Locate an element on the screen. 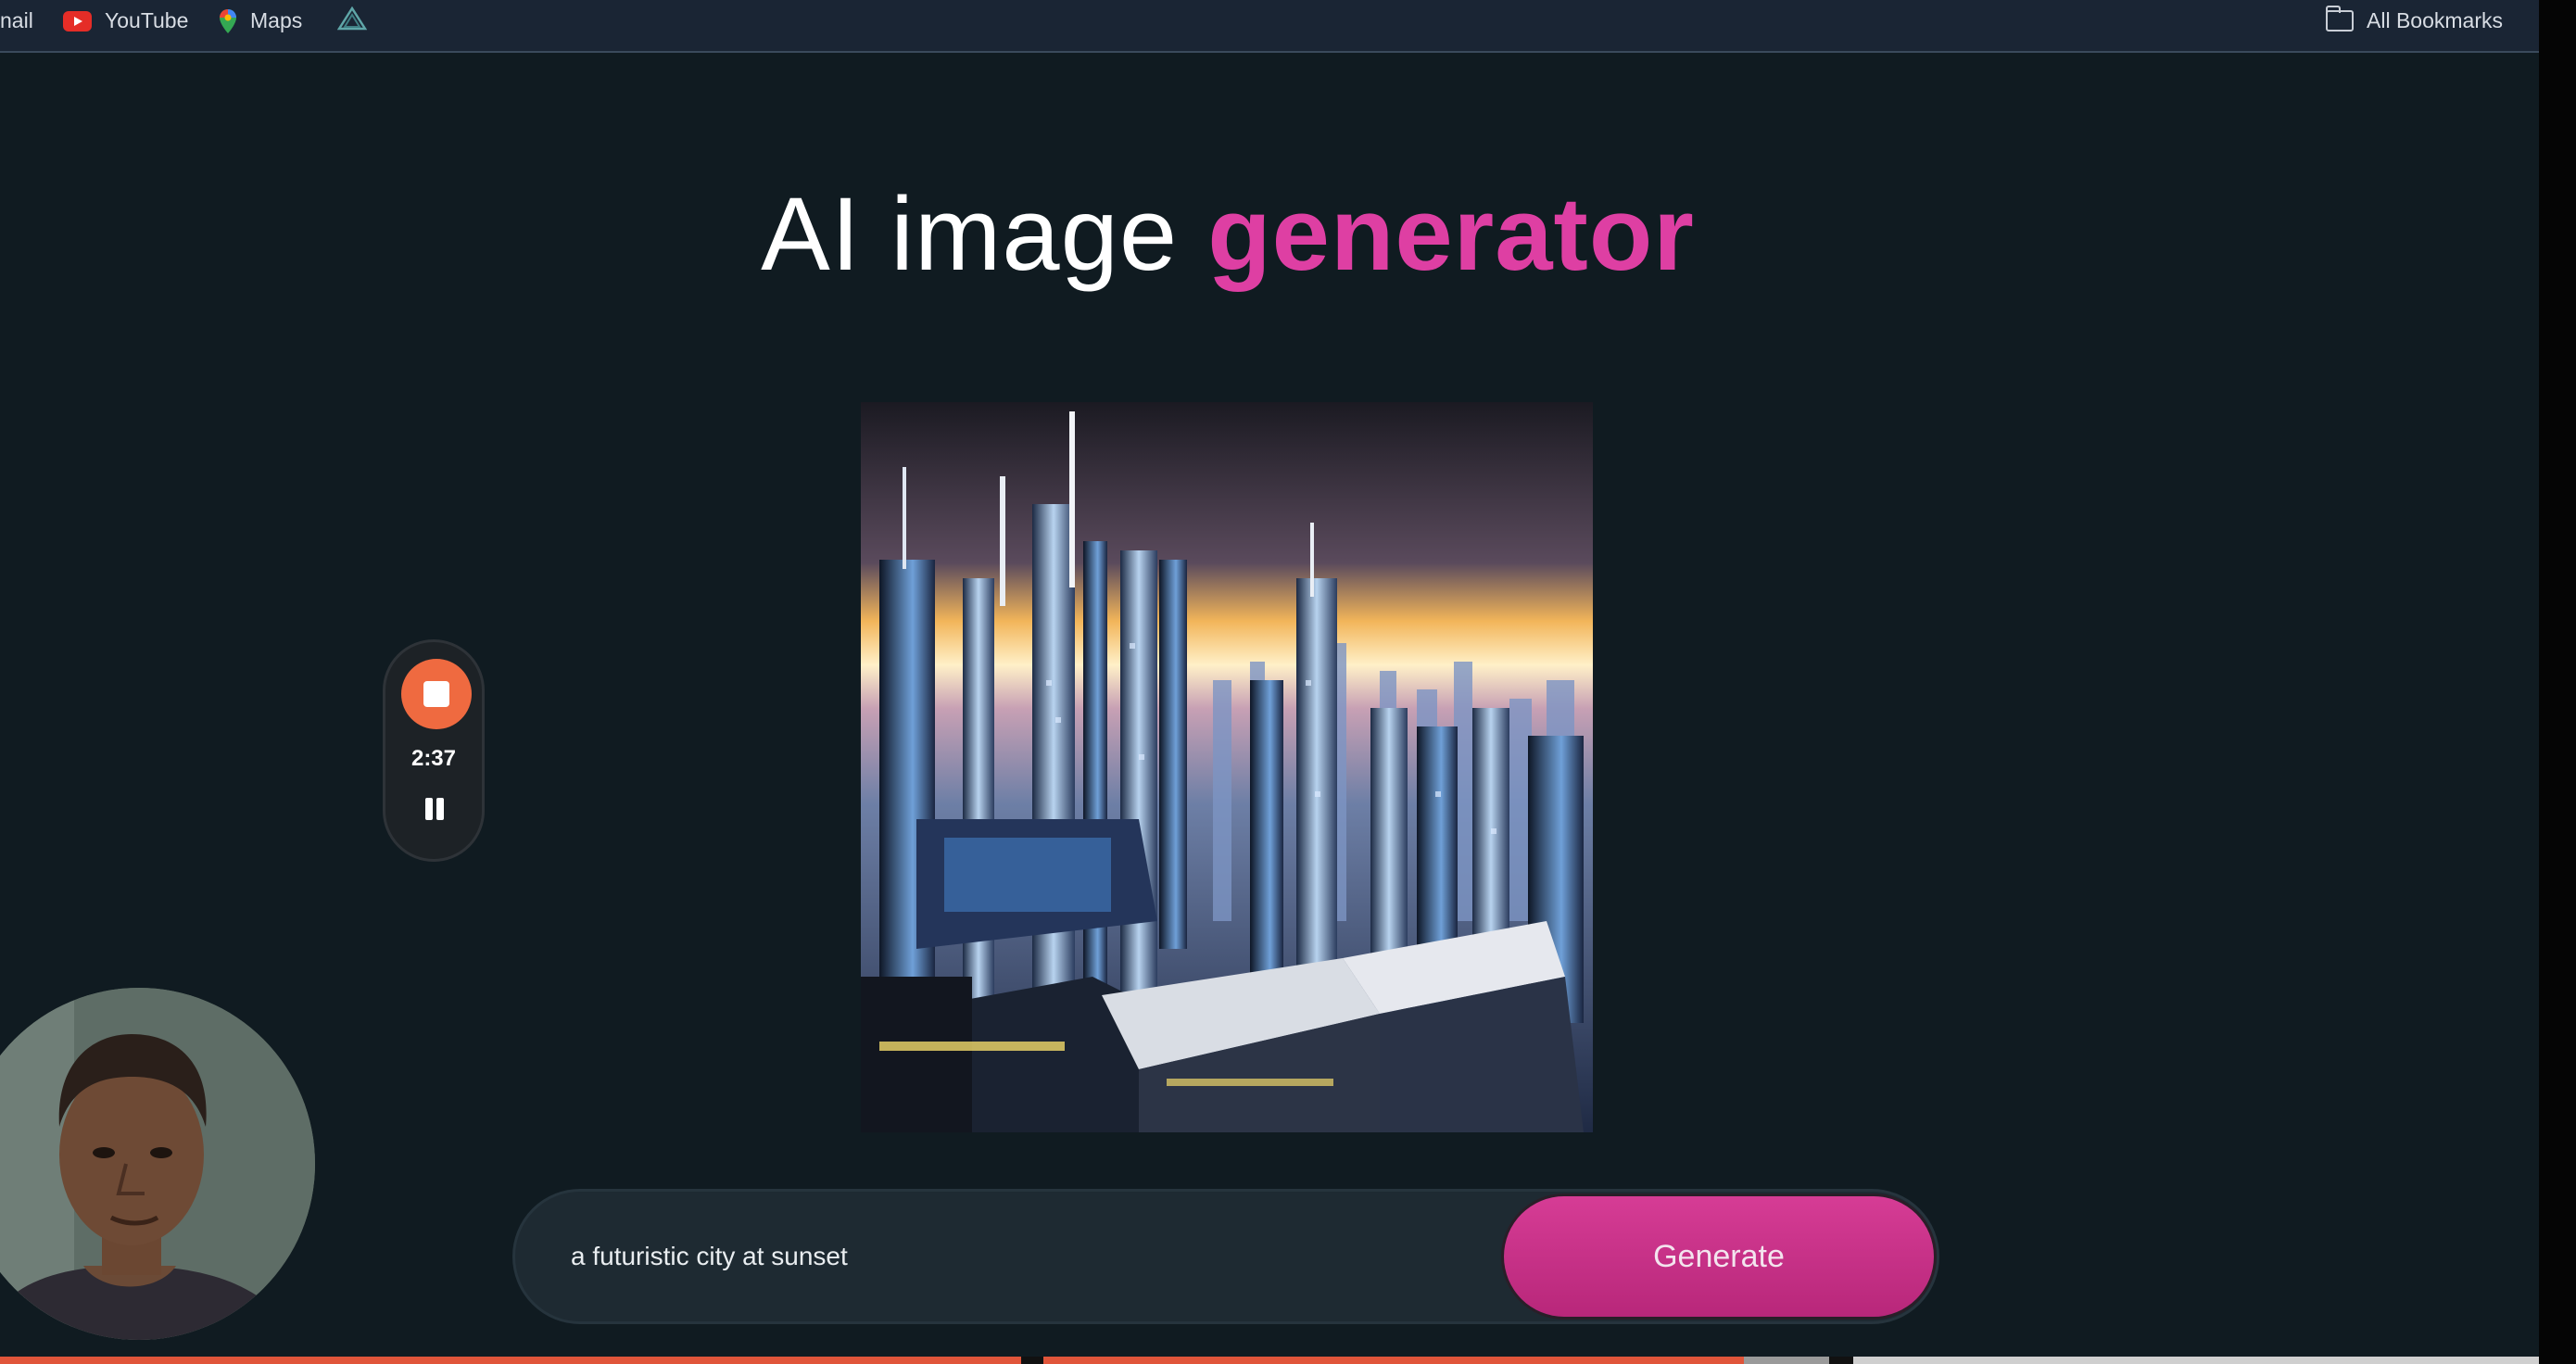  folder-icon is located at coordinates (2340, 19).